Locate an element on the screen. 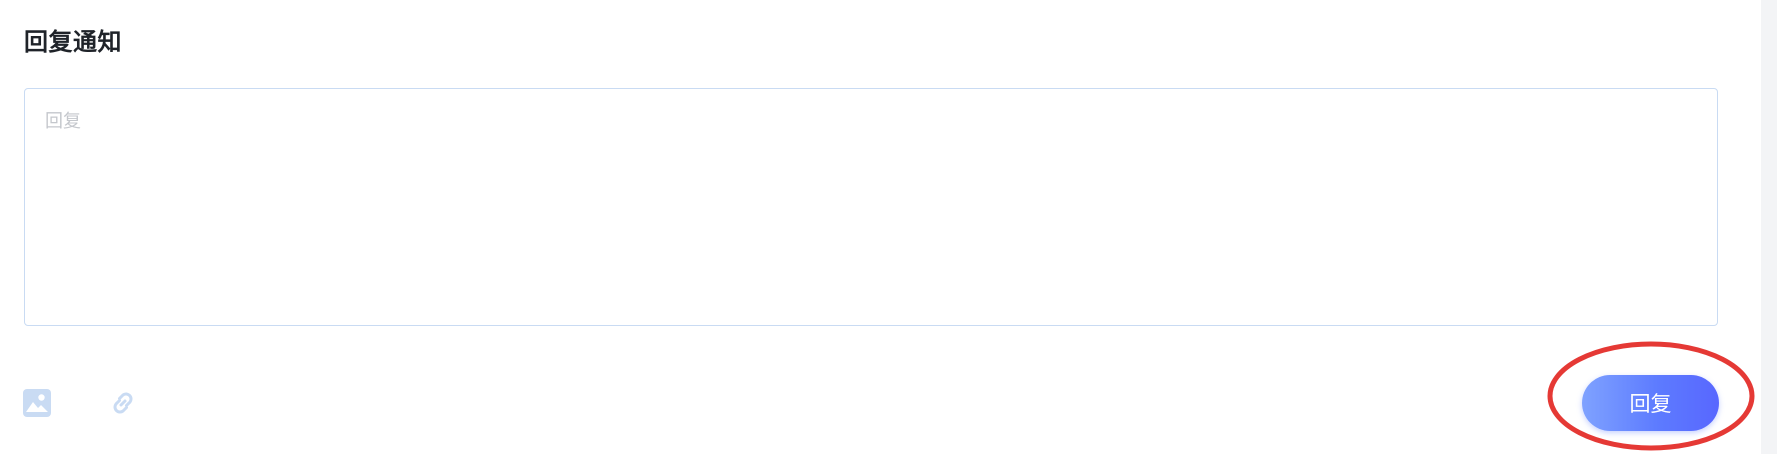 Image resolution: width=1777 pixels, height=454 pixels. scrollbar-track is located at coordinates (1769, 227).